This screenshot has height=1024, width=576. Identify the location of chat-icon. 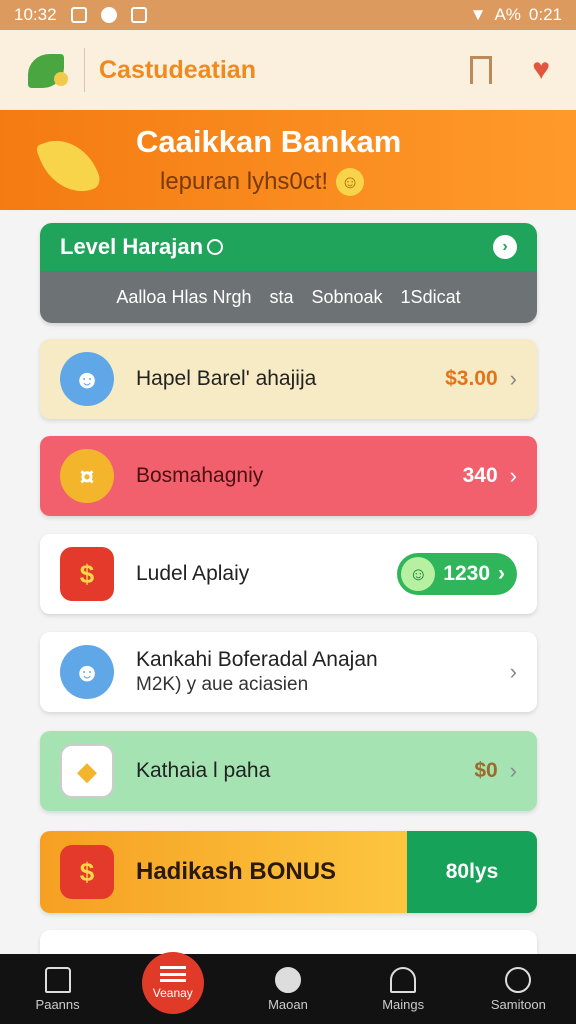
(108, 15).